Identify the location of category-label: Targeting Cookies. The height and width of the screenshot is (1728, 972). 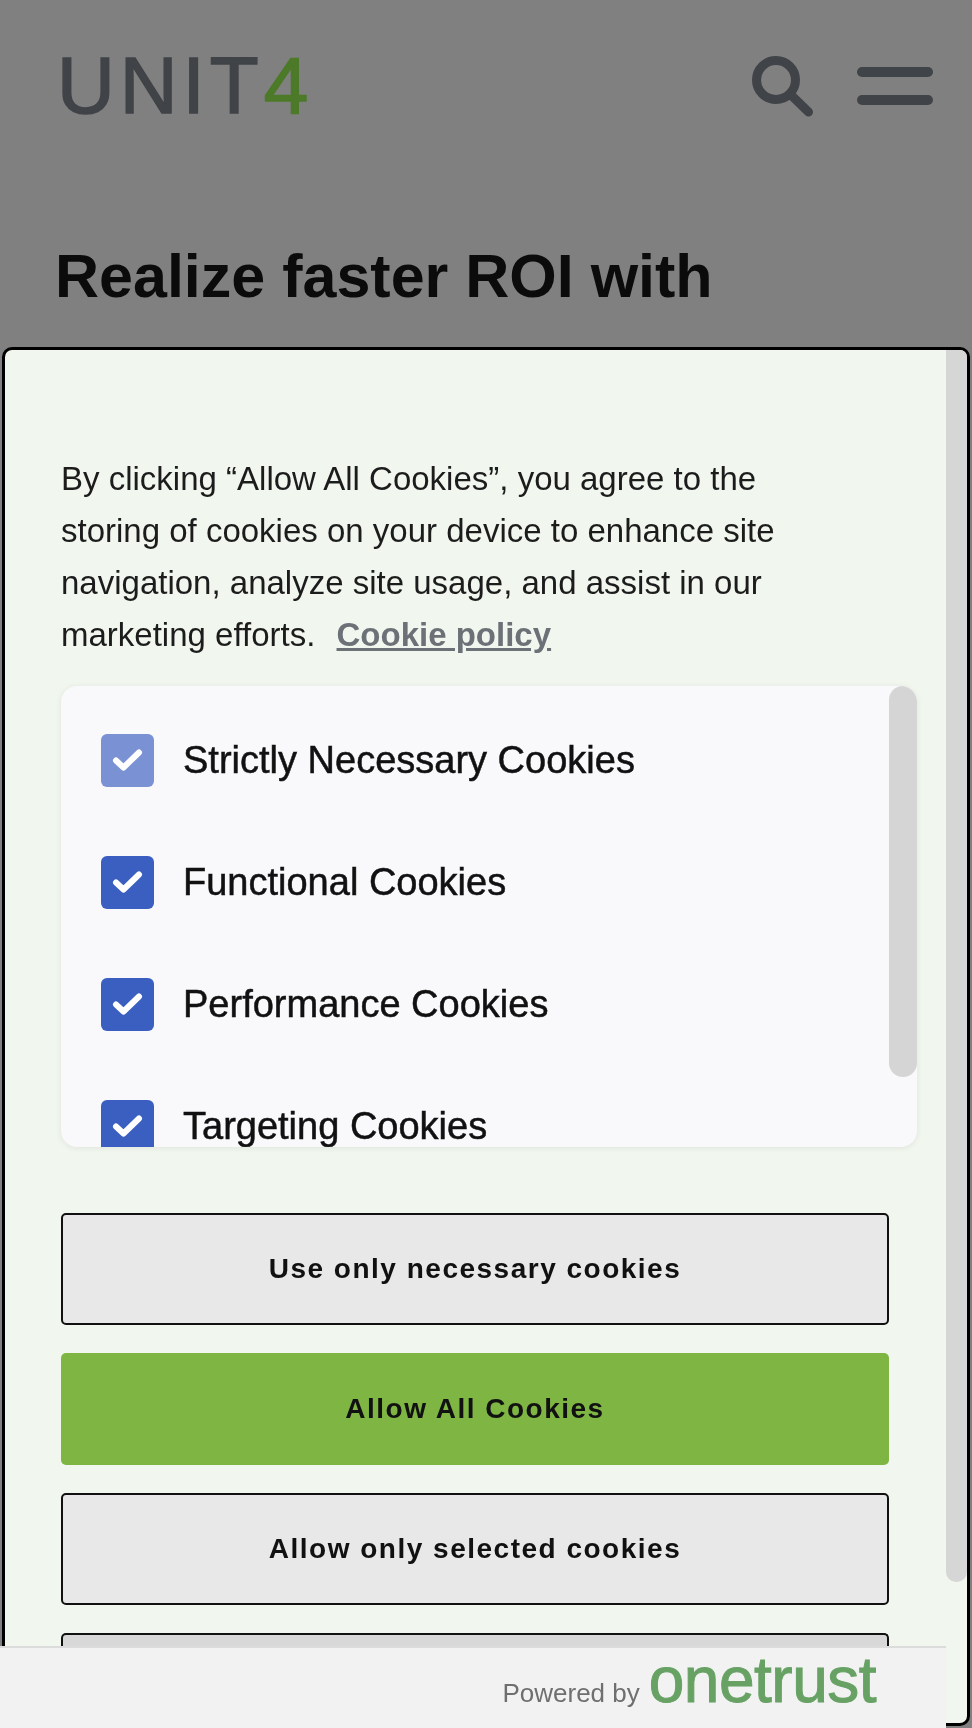
(335, 1126).